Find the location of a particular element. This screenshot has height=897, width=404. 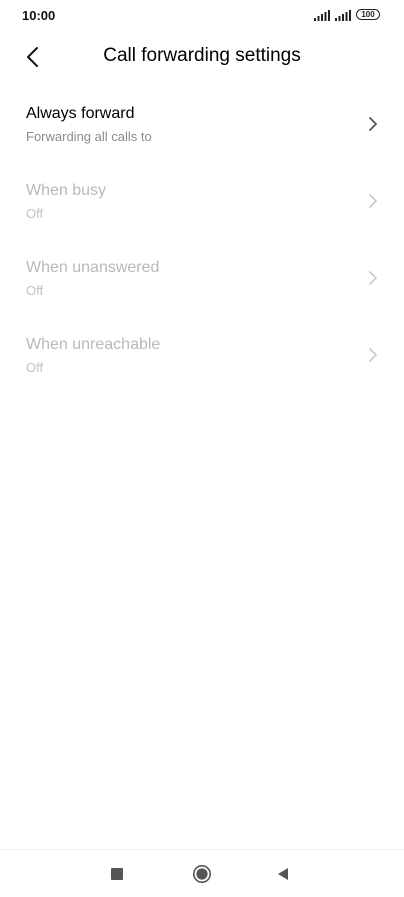

nav-bar is located at coordinates (202, 873).